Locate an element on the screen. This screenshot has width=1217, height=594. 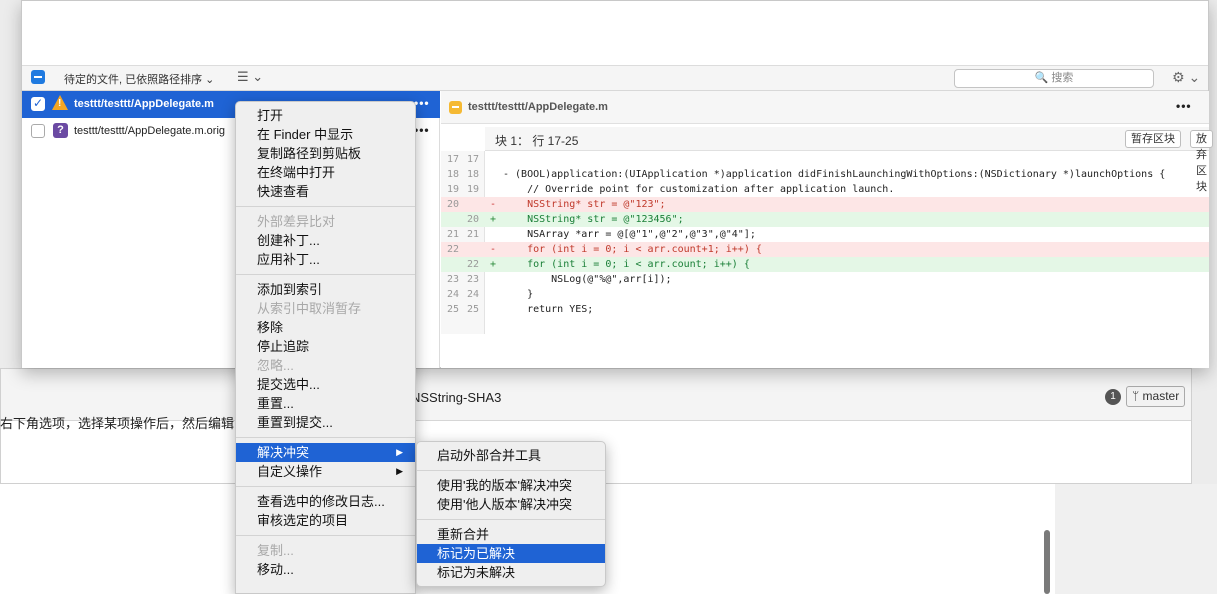
menu-item-label: 审核选定的项目 is located at coordinates (303, 520).